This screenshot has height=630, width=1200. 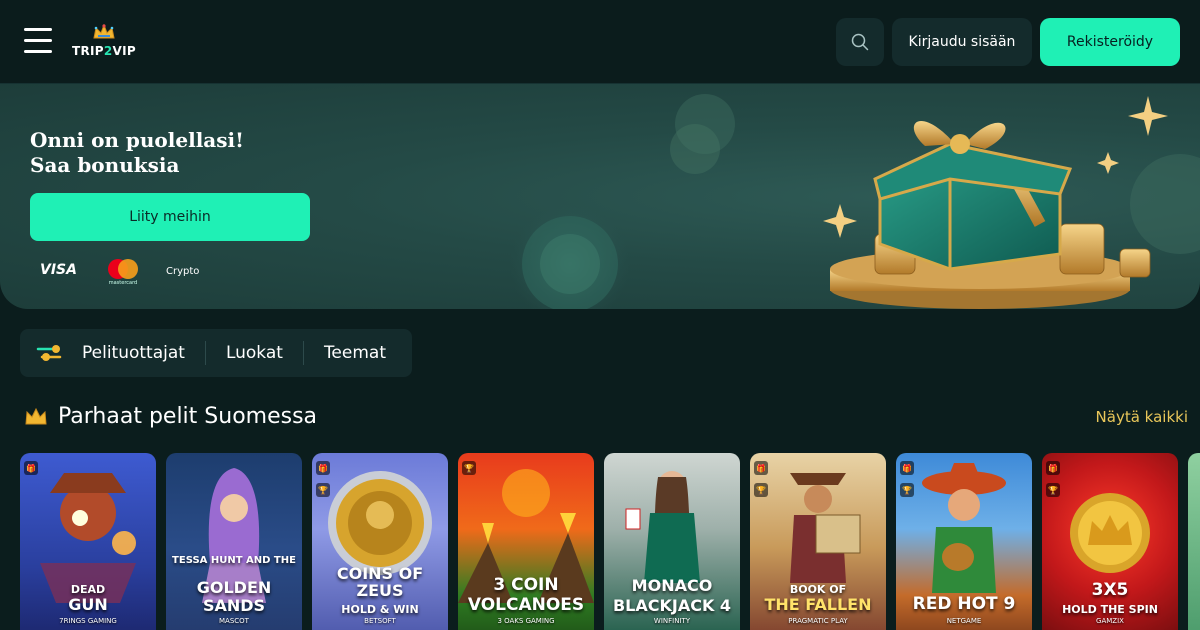 I want to click on section-header: Parhaat pelit Suomessa, so click(x=170, y=416).